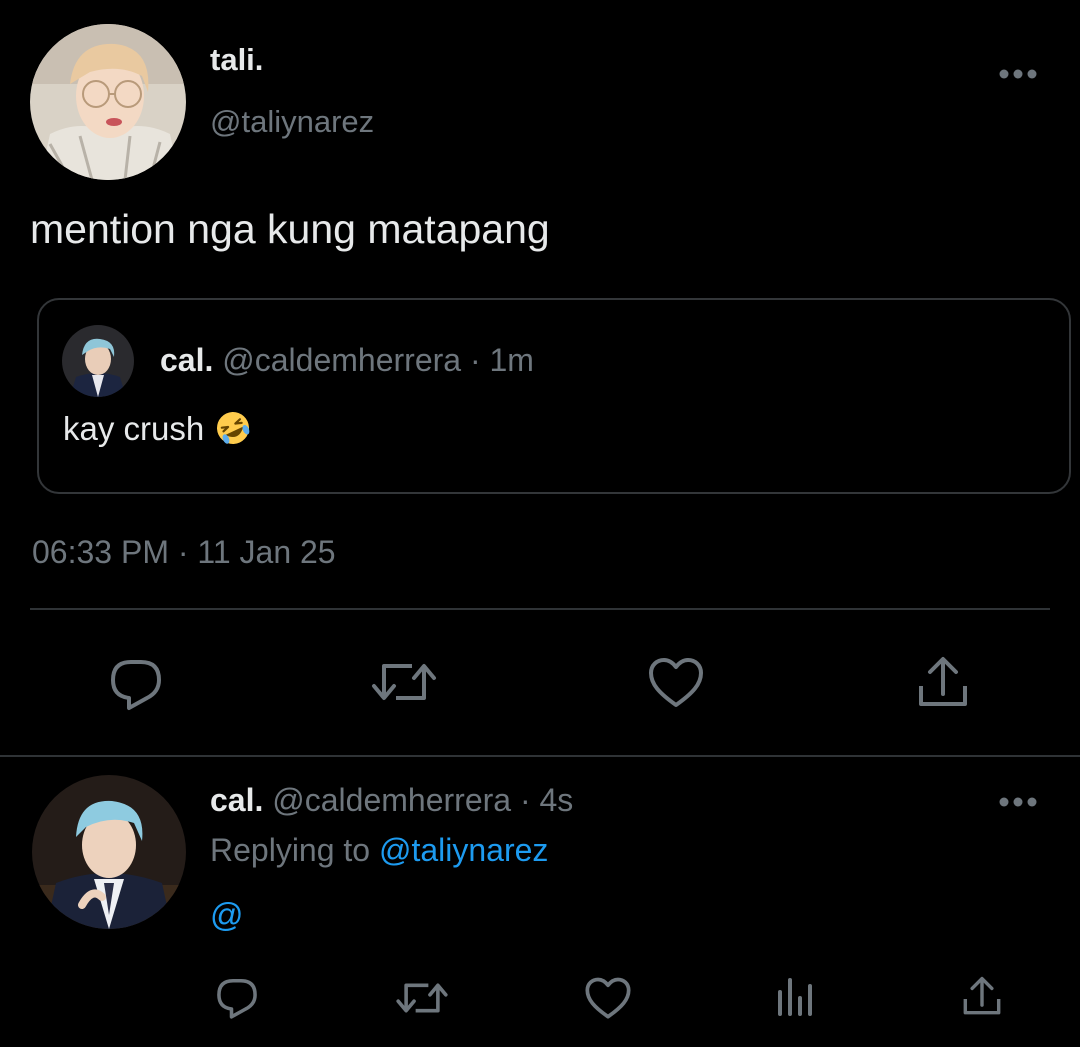 This screenshot has height=1047, width=1080. I want to click on main-tweet-handle: @taliynarez, so click(292, 122).